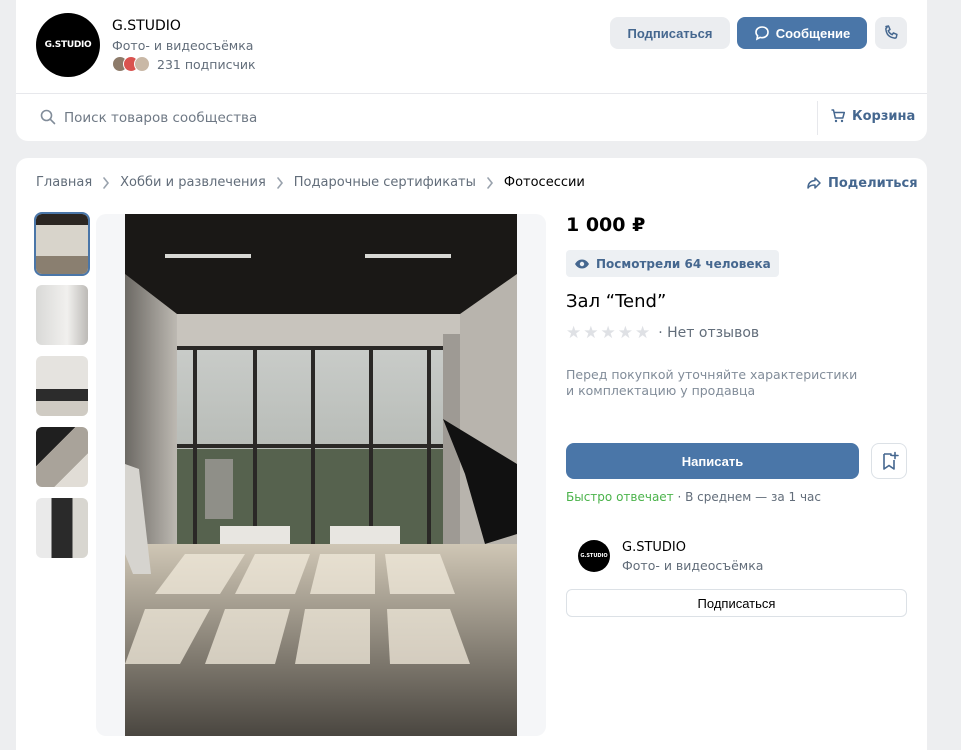 The image size is (961, 750). What do you see at coordinates (654, 547) in the screenshot?
I see `seller-name: G.STUDIO` at bounding box center [654, 547].